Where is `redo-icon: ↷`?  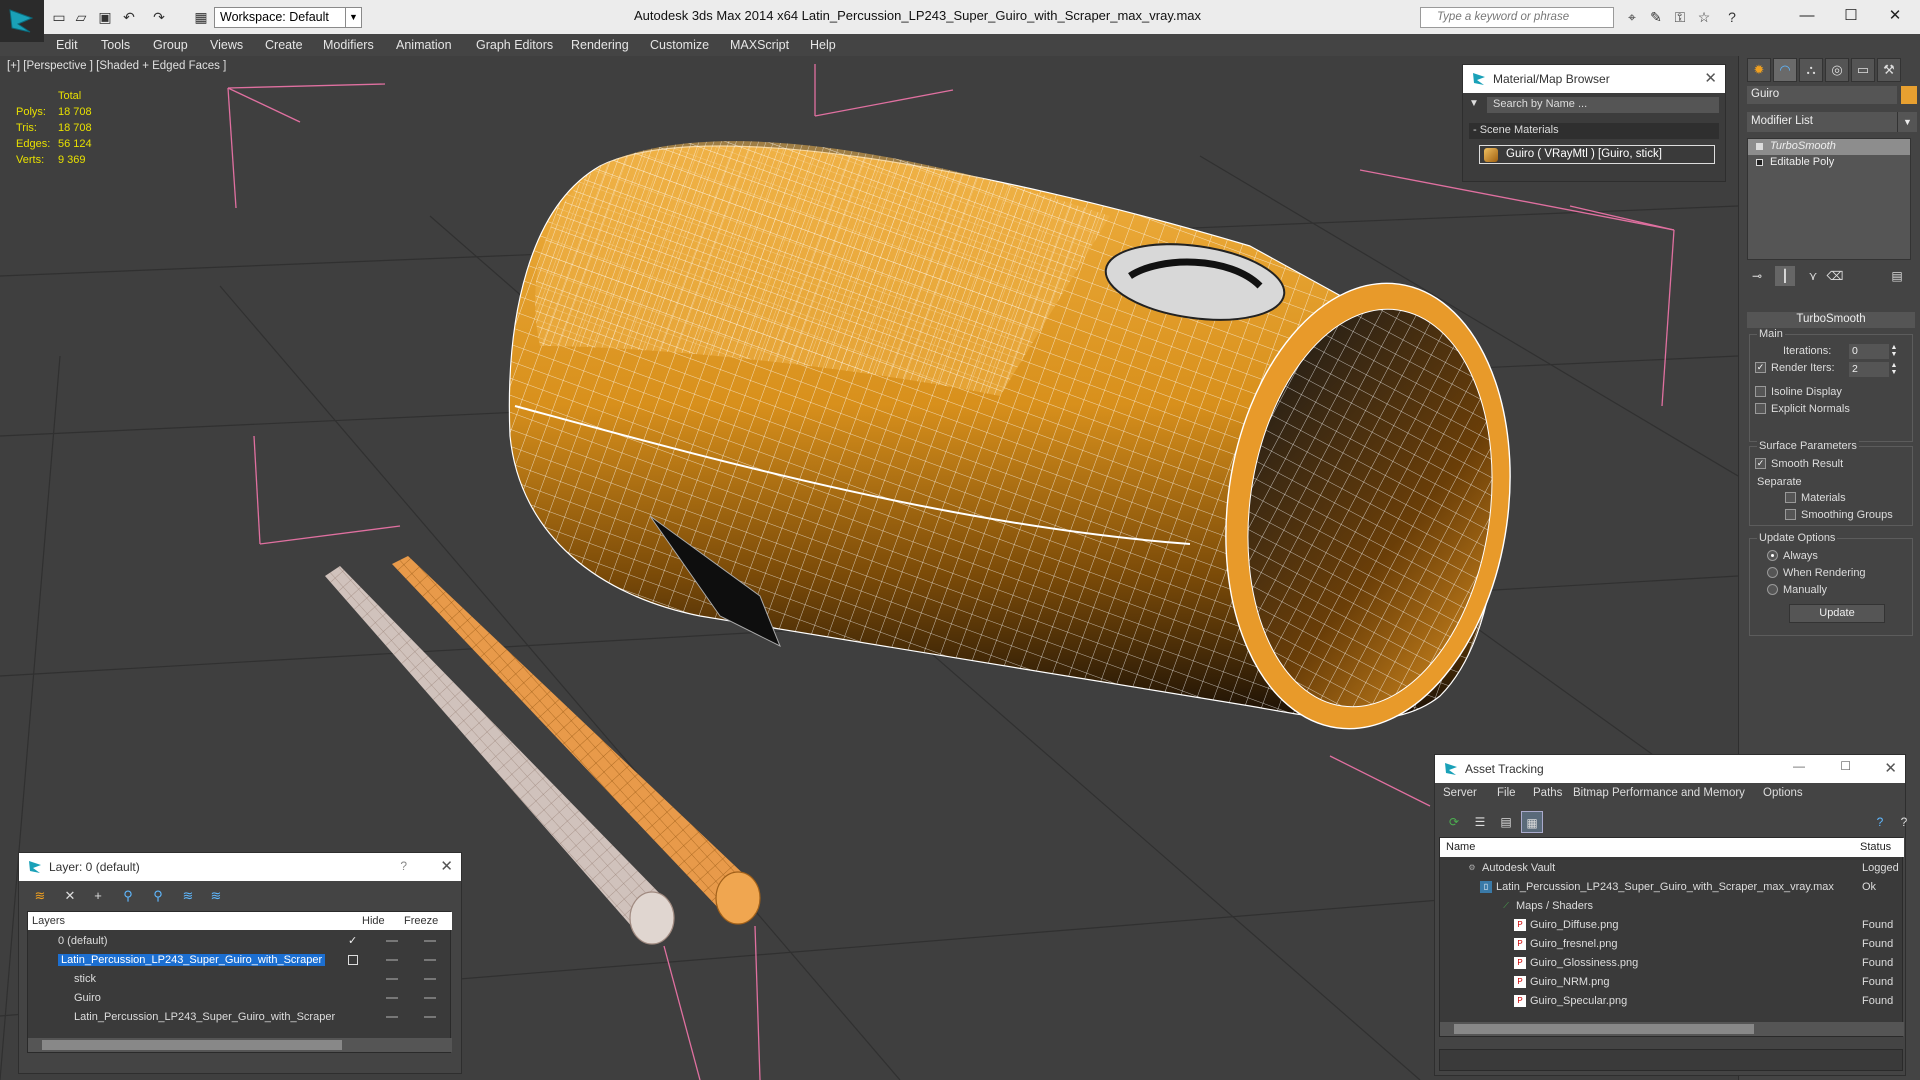
redo-icon: ↷ is located at coordinates (159, 17).